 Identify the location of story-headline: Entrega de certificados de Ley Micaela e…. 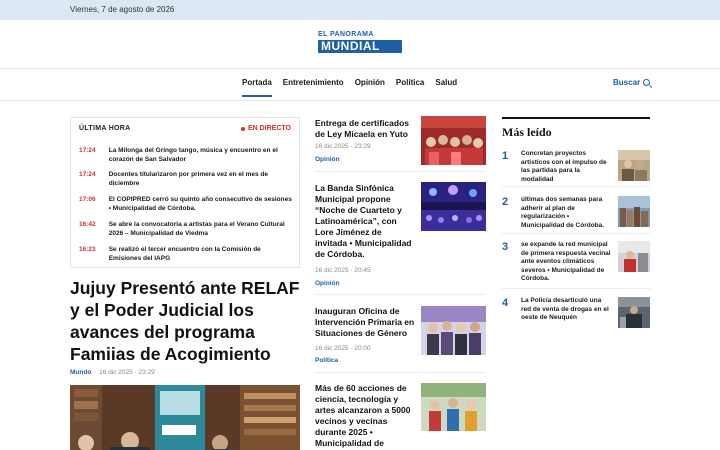
(365, 129).